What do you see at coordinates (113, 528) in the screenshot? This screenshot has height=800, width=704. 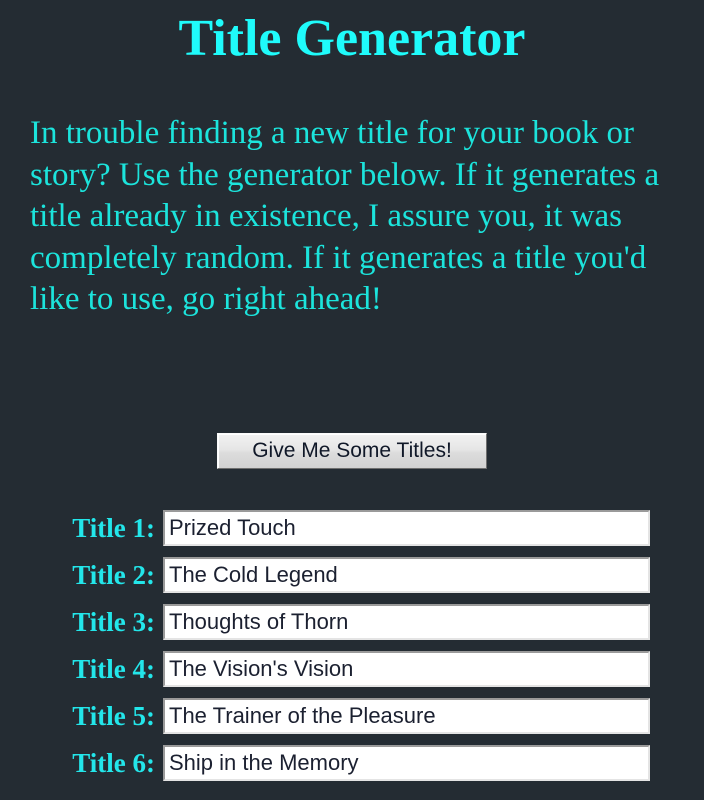 I see `title-label-1: Title 1:` at bounding box center [113, 528].